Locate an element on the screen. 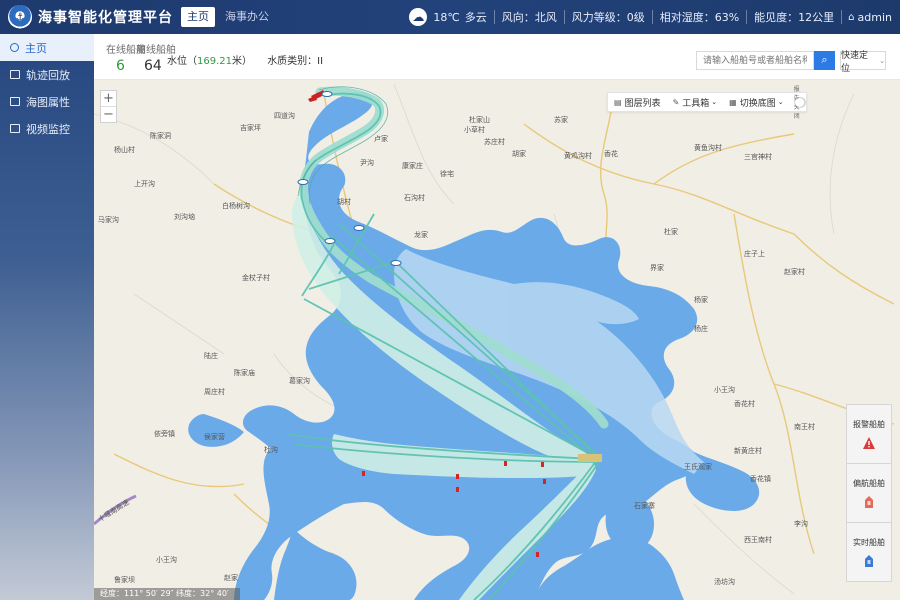 The image size is (900, 600). svg-text: 金杖子村 is located at coordinates (256, 277).